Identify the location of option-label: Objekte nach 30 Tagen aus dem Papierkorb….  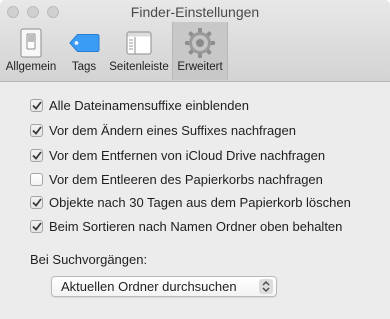
(200, 202).